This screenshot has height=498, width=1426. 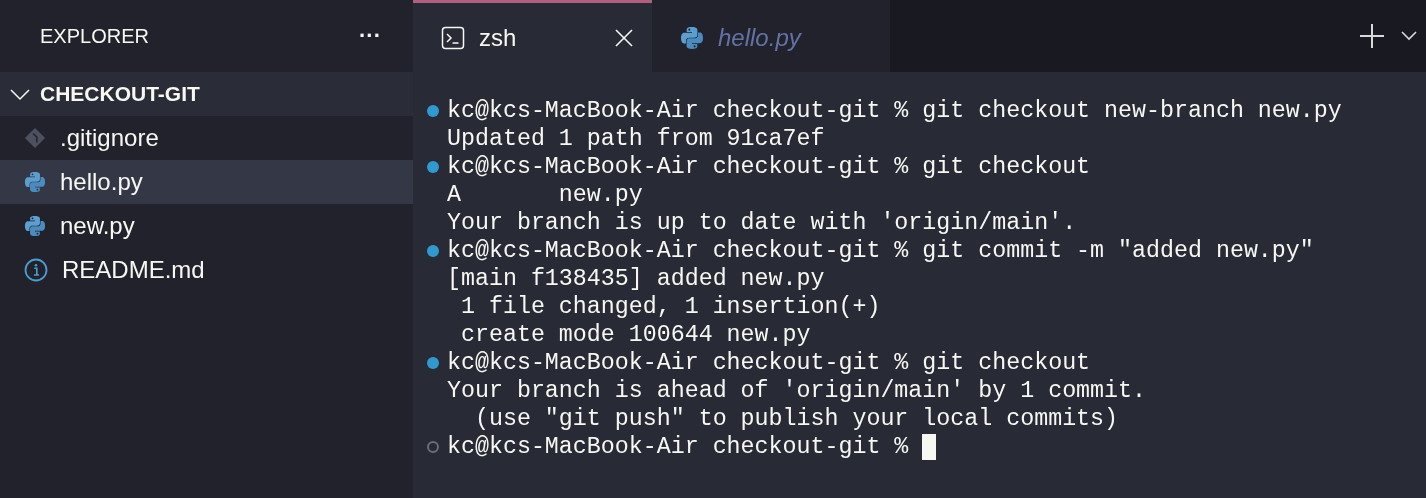 I want to click on new-terminal-button, so click(x=1372, y=36).